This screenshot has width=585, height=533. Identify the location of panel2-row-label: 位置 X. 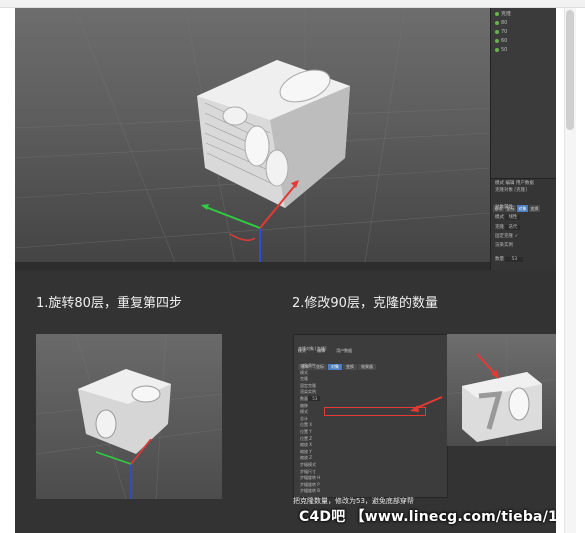
(306, 425).